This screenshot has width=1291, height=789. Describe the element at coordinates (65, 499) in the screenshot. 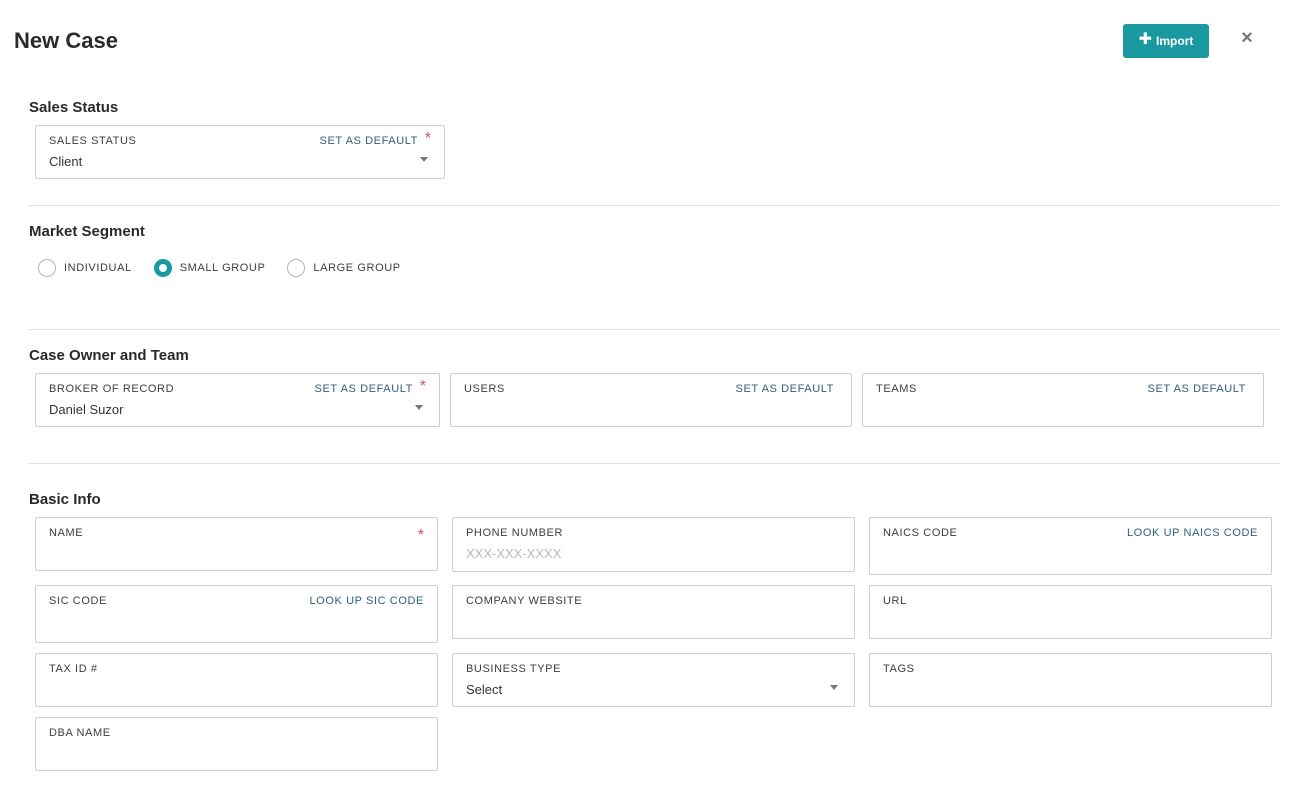

I see `section-title-basic-info: Basic Info` at that location.